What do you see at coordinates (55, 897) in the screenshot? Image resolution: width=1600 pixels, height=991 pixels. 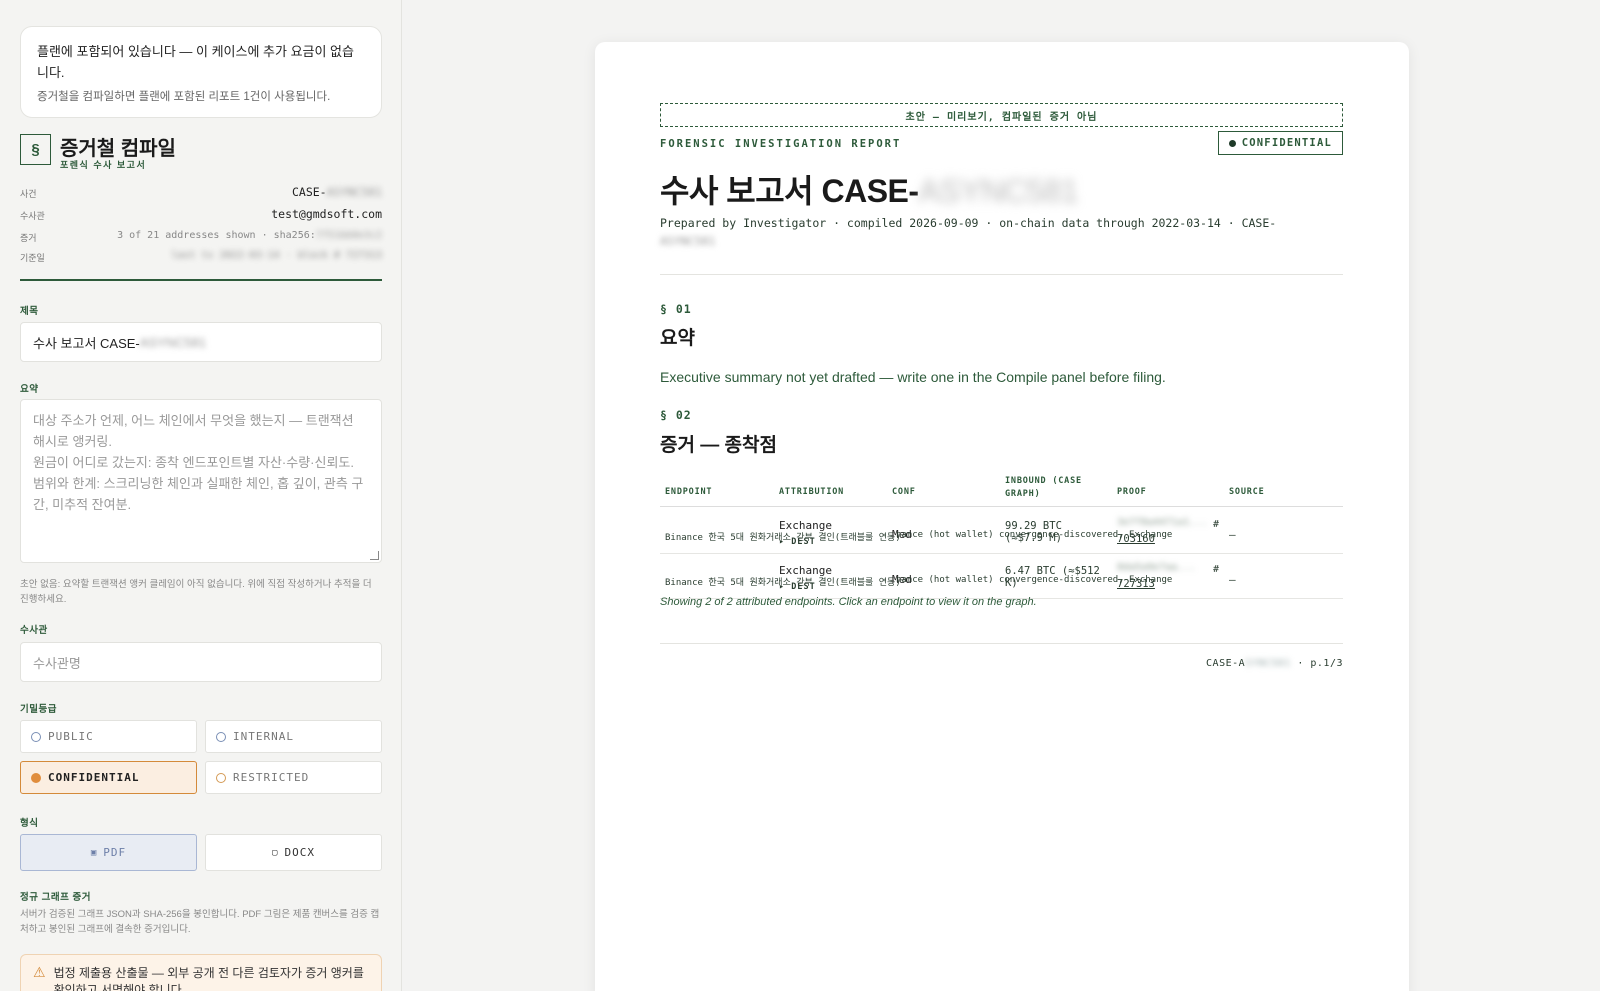 I see `graph-evidence-label: 정규 그래프 증거` at bounding box center [55, 897].